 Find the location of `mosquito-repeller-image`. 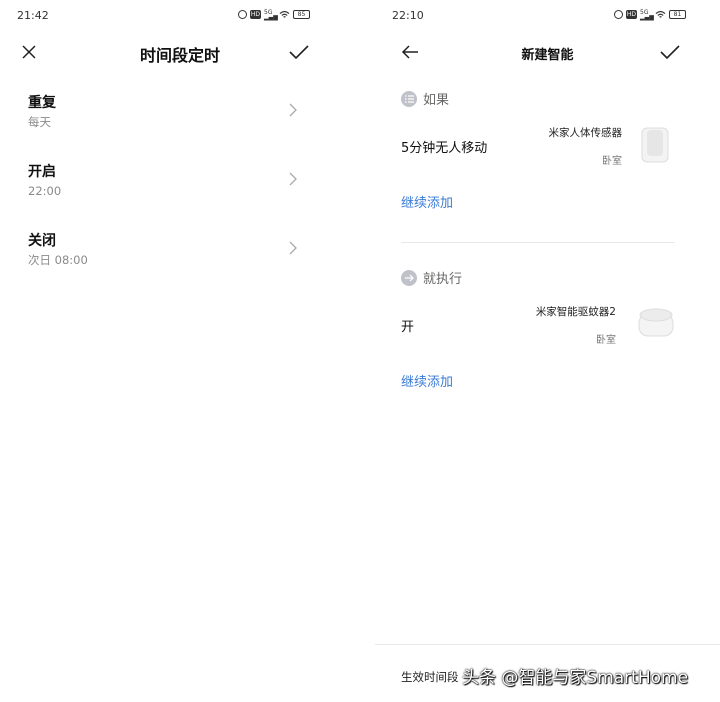

mosquito-repeller-image is located at coordinates (656, 322).